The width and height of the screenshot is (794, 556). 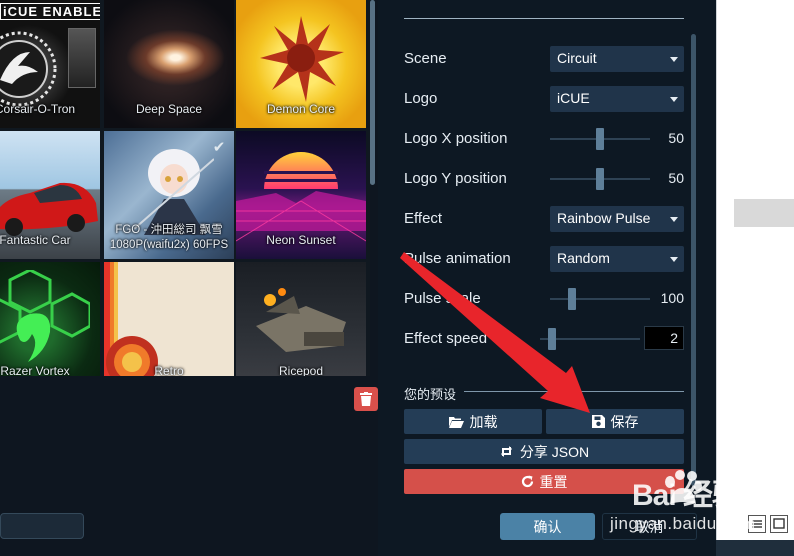 I want to click on wallpaper-label-line2: 1080P(waifu2x) 60FPS, so click(x=169, y=245).